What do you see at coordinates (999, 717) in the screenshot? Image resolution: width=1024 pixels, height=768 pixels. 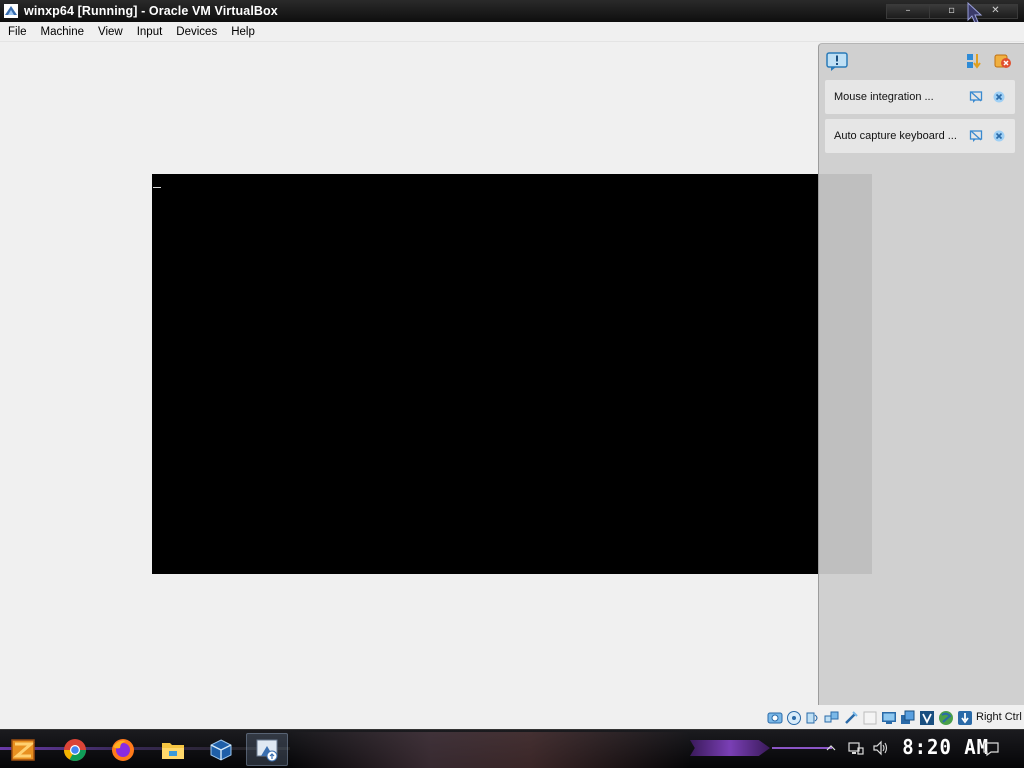 I see `host-key-label: Right Ctrl` at bounding box center [999, 717].